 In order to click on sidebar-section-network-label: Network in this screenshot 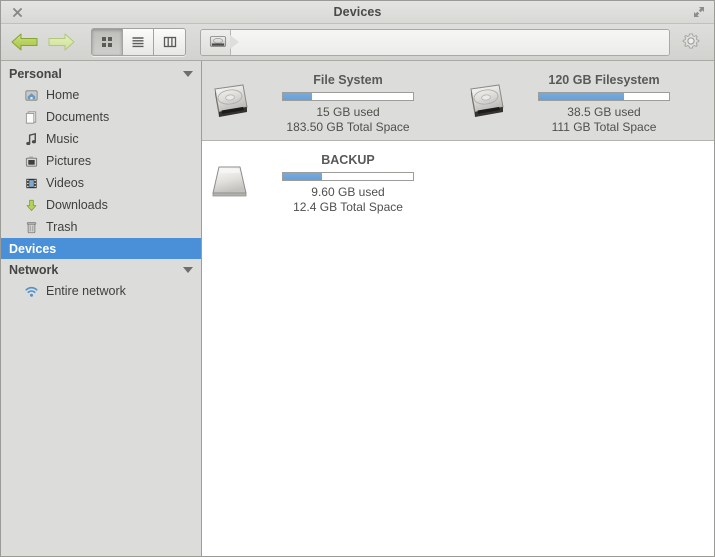, I will do `click(34, 269)`.